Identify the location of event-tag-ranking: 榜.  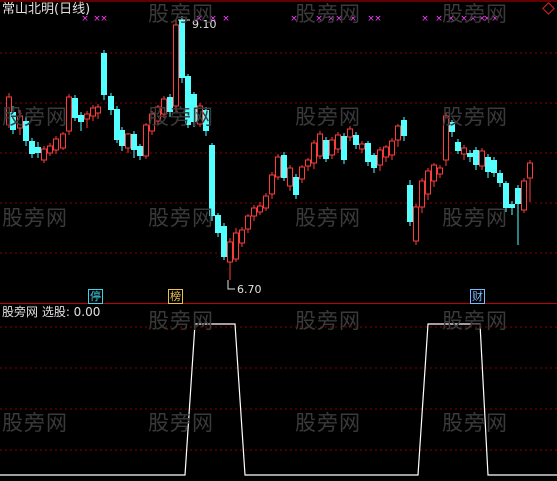
(175, 296).